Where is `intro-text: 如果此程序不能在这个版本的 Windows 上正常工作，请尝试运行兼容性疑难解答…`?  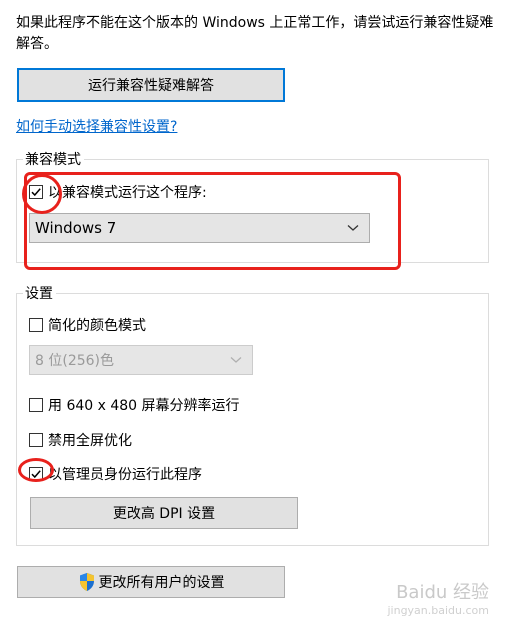
intro-text: 如果此程序不能在这个版本的 Windows 上正常工作，请尝试运行兼容性疑难解答… is located at coordinates (255, 33).